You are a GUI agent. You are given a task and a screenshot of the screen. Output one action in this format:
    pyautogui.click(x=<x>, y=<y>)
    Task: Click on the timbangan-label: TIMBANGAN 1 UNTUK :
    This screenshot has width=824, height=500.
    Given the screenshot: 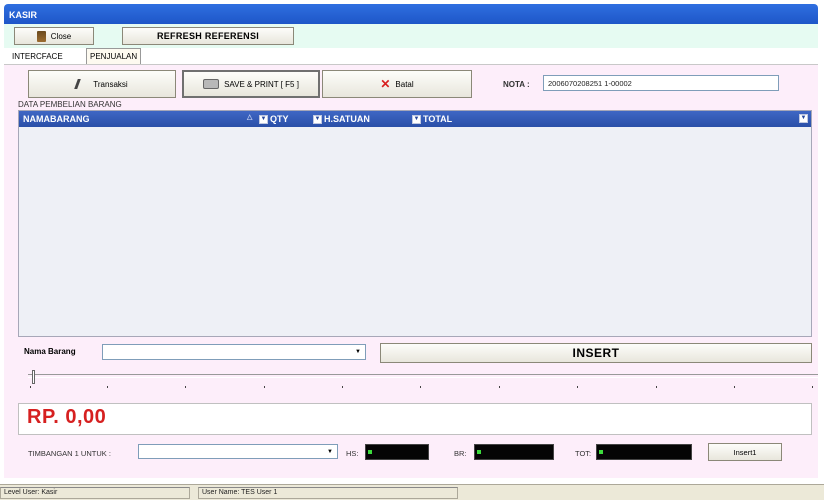 What is the action you would take?
    pyautogui.click(x=69, y=453)
    